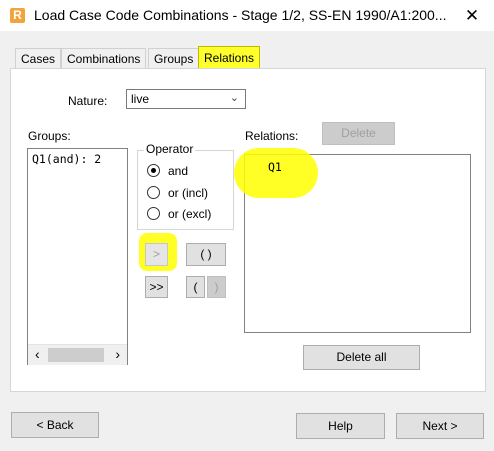 The image size is (494, 451). I want to click on delete-button: Delete, so click(358, 133).